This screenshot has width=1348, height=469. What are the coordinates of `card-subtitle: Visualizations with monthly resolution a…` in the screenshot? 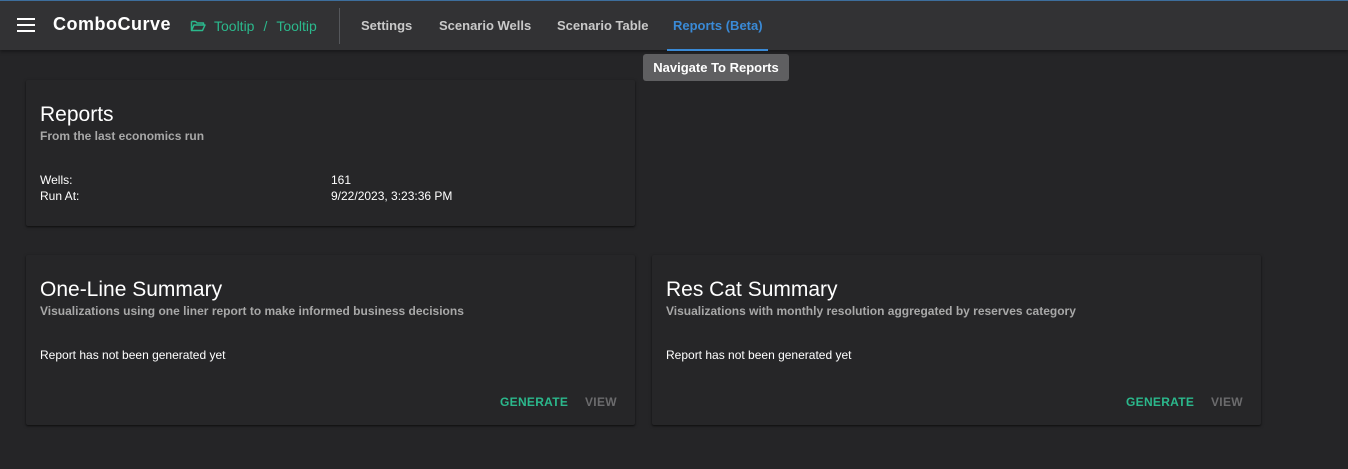 It's located at (871, 311).